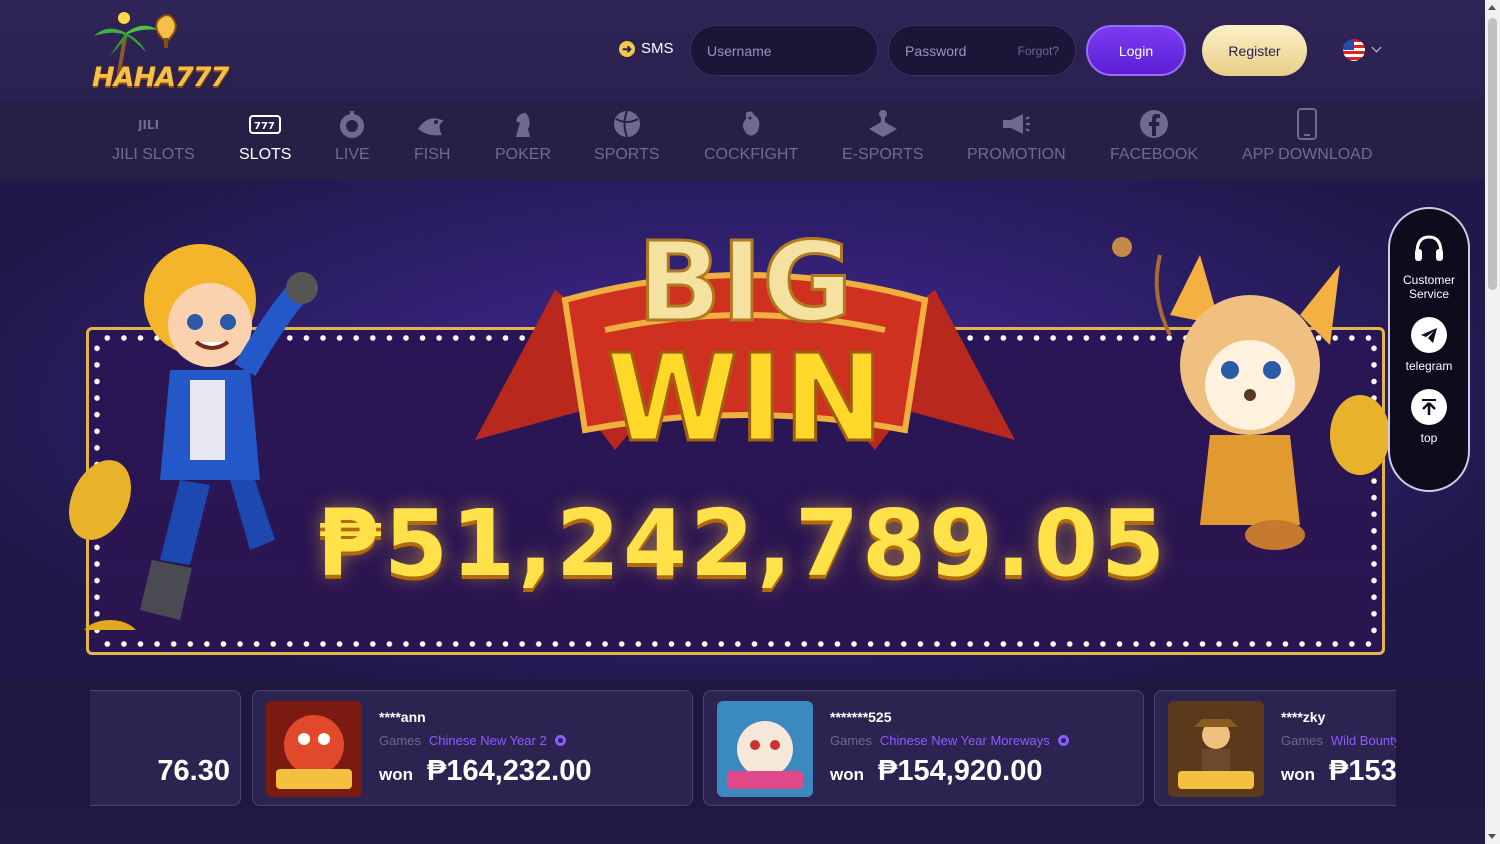 The height and width of the screenshot is (844, 1500). I want to click on arrow-up-icon, so click(1429, 407).